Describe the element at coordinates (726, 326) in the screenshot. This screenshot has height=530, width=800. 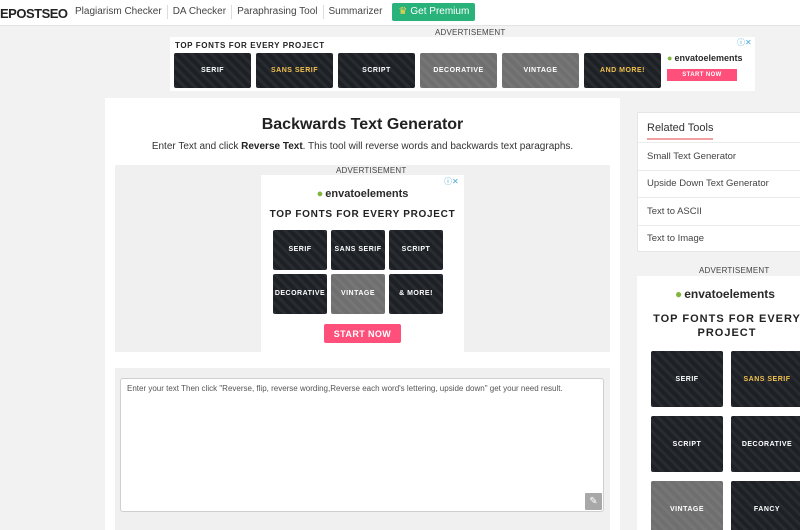
I see `sidebar-ad-headline: TOP FONTS FOR EVERY PROJECT` at that location.